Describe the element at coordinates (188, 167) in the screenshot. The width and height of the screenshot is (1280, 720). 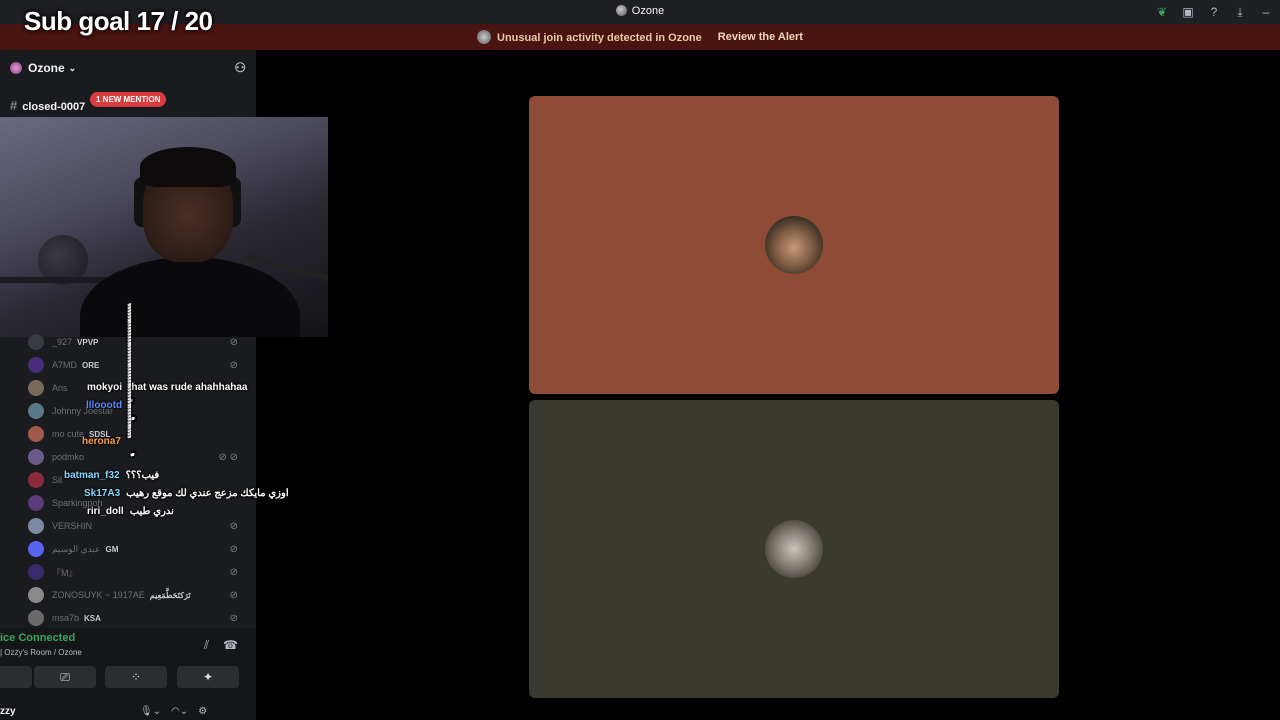
I see `streamer-hair` at that location.